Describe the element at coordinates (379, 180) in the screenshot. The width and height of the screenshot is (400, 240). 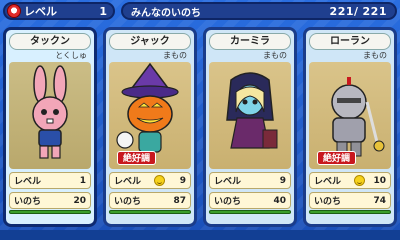
I see `level-stat-value: 10` at that location.